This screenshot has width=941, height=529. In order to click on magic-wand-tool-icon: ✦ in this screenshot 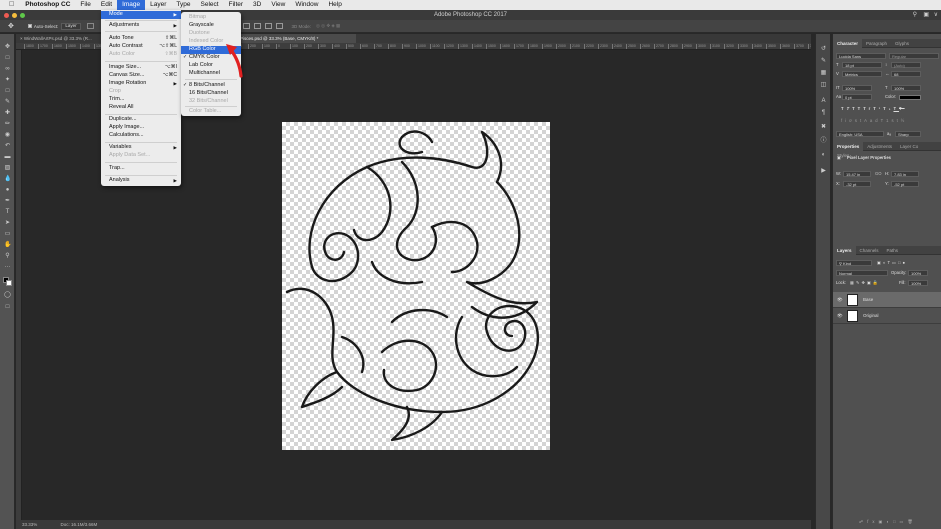, I will do `click(7, 80)`.